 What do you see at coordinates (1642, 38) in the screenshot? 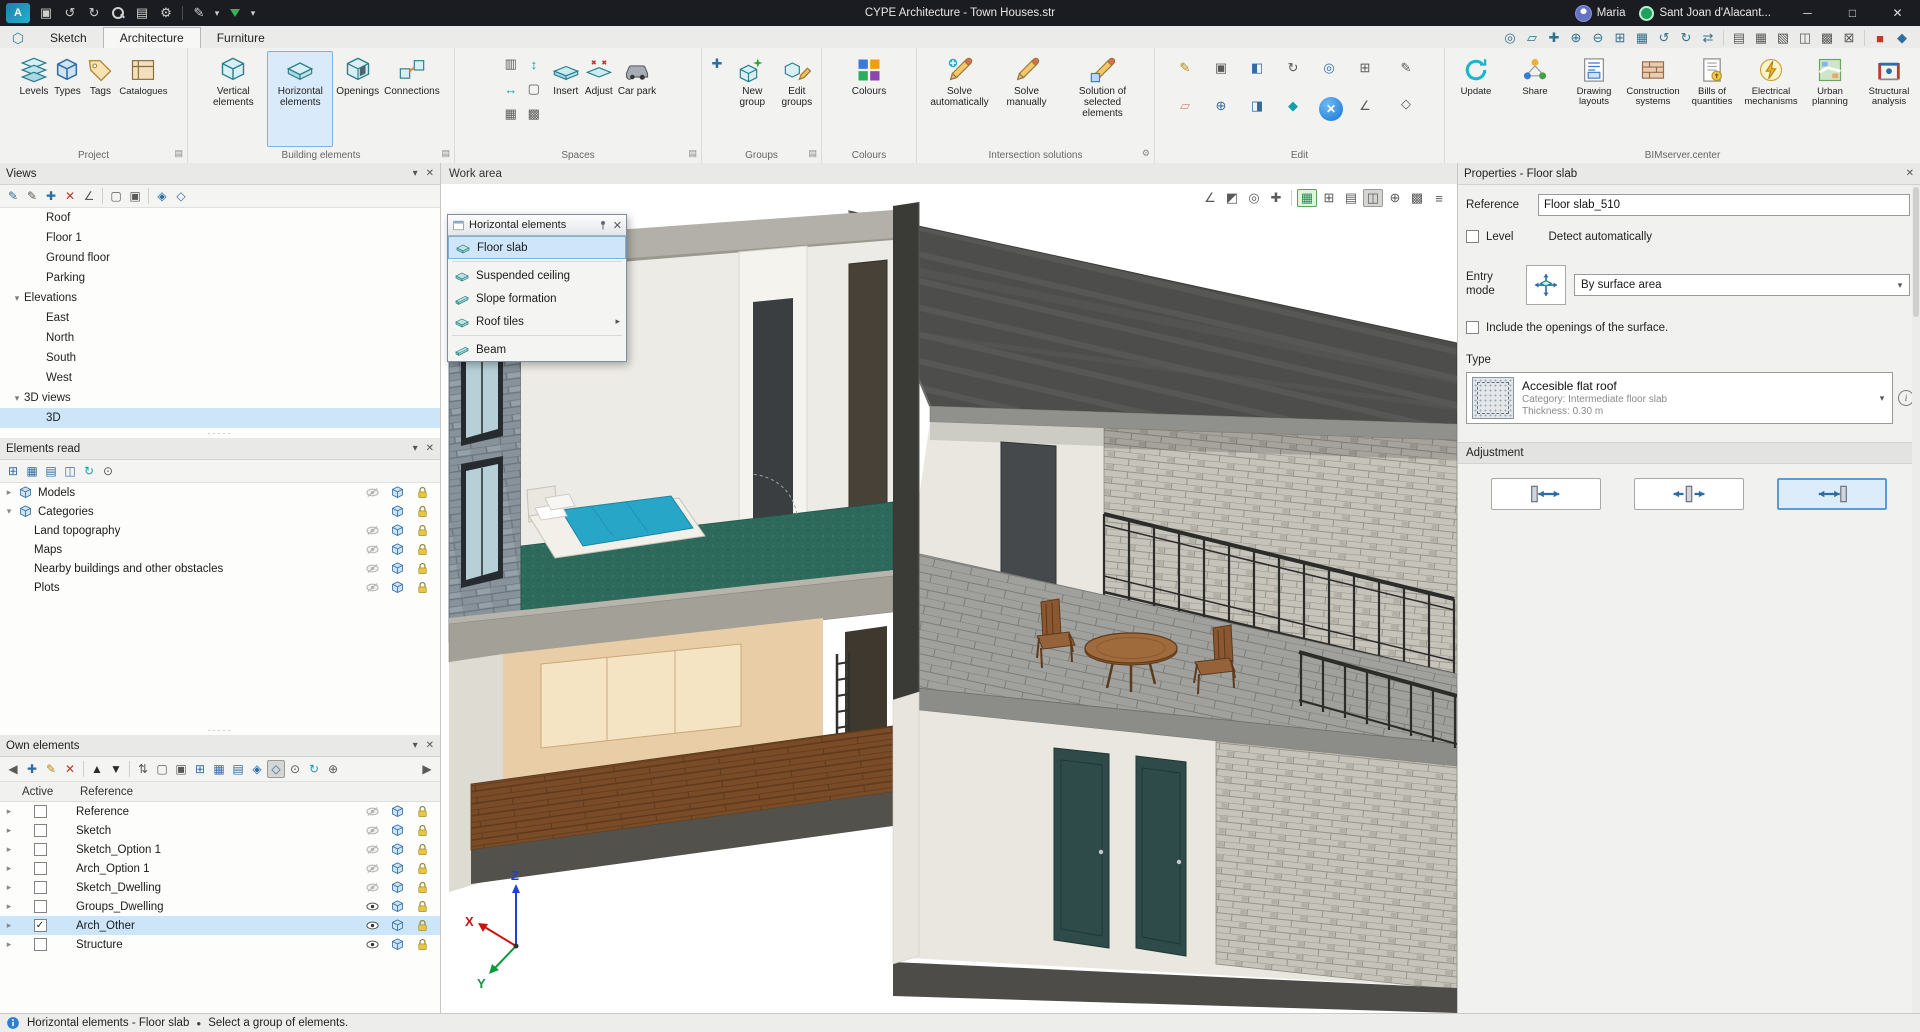
I see `view-grid-icon: ▦` at bounding box center [1642, 38].